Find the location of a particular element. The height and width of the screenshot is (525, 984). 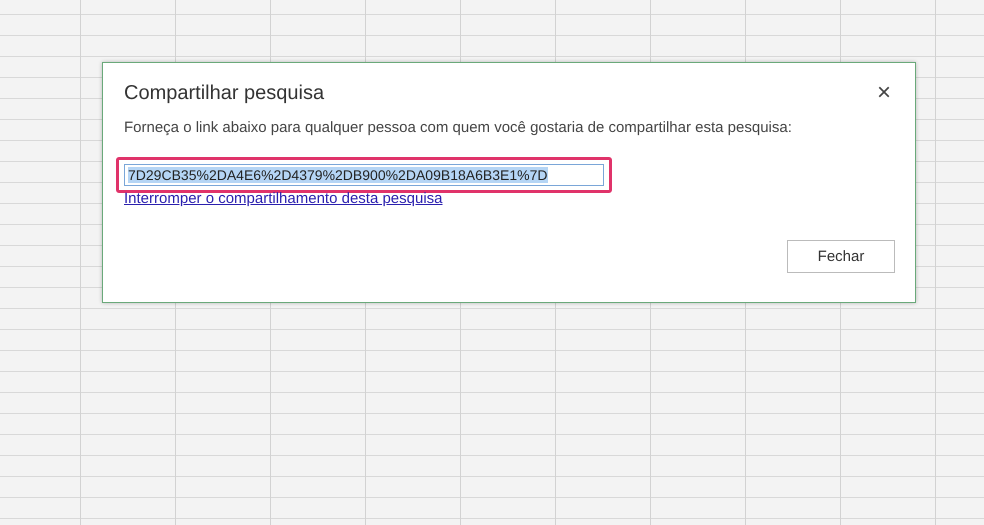

close-dialog-button: Fechar is located at coordinates (841, 256).